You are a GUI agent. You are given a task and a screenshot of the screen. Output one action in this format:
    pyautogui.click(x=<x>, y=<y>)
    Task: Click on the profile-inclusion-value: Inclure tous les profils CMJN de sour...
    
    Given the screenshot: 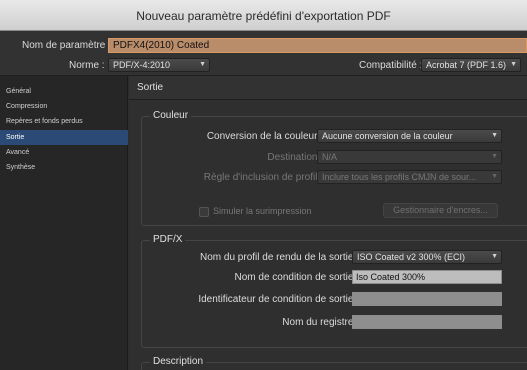 What is the action you would take?
    pyautogui.click(x=399, y=177)
    